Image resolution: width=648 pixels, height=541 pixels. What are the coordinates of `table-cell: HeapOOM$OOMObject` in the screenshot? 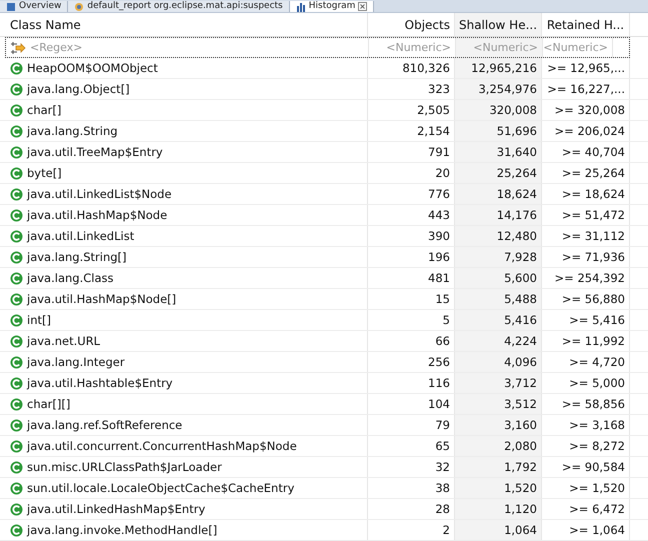 It's located at (92, 68).